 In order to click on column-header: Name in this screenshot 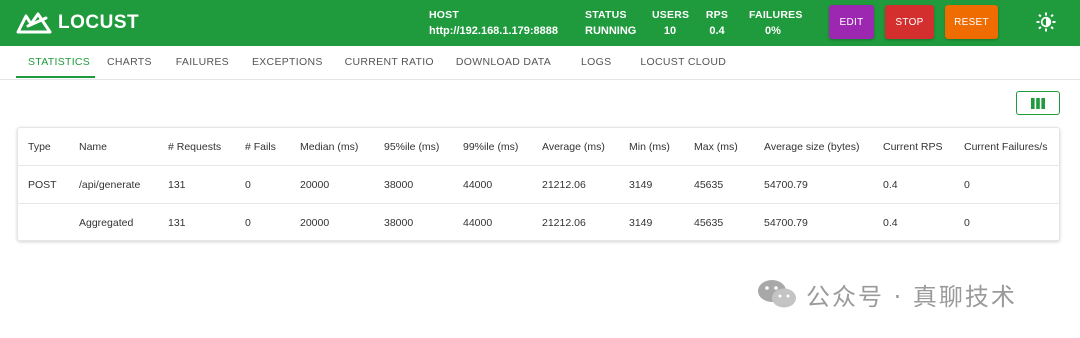, I will do `click(93, 147)`.